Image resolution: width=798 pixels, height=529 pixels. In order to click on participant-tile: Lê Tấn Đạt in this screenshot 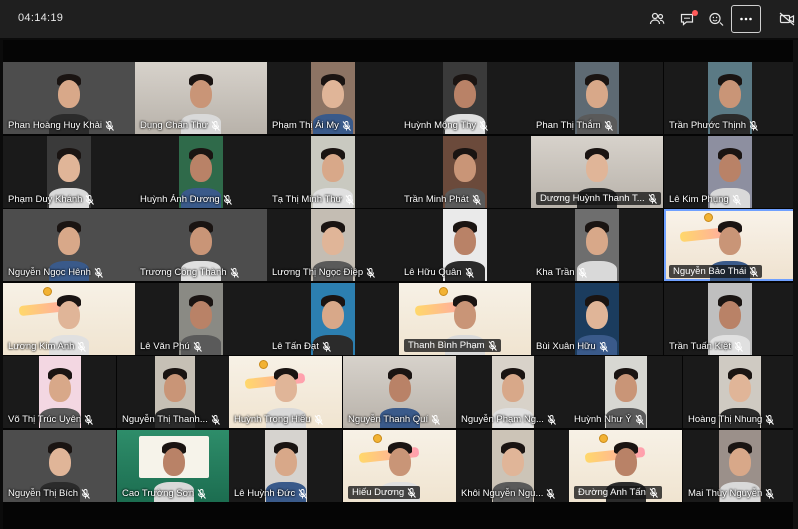, I will do `click(333, 319)`.